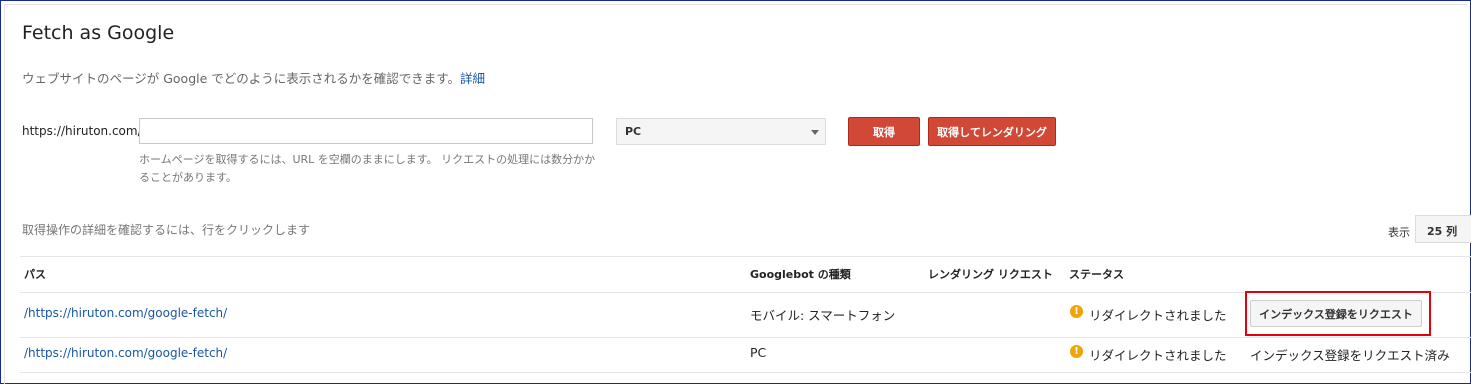  Describe the element at coordinates (1338, 313) in the screenshot. I see `highlight-annotation` at that location.